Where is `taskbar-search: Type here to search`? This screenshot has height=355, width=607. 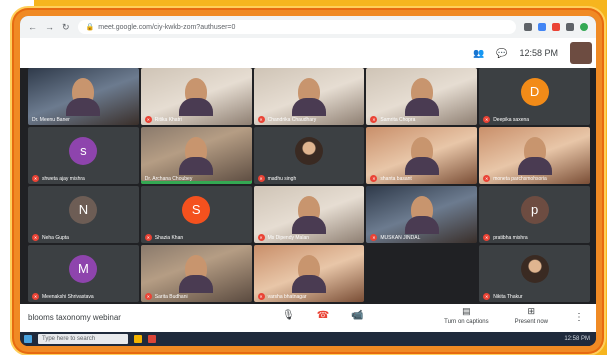 taskbar-search: Type here to search is located at coordinates (83, 339).